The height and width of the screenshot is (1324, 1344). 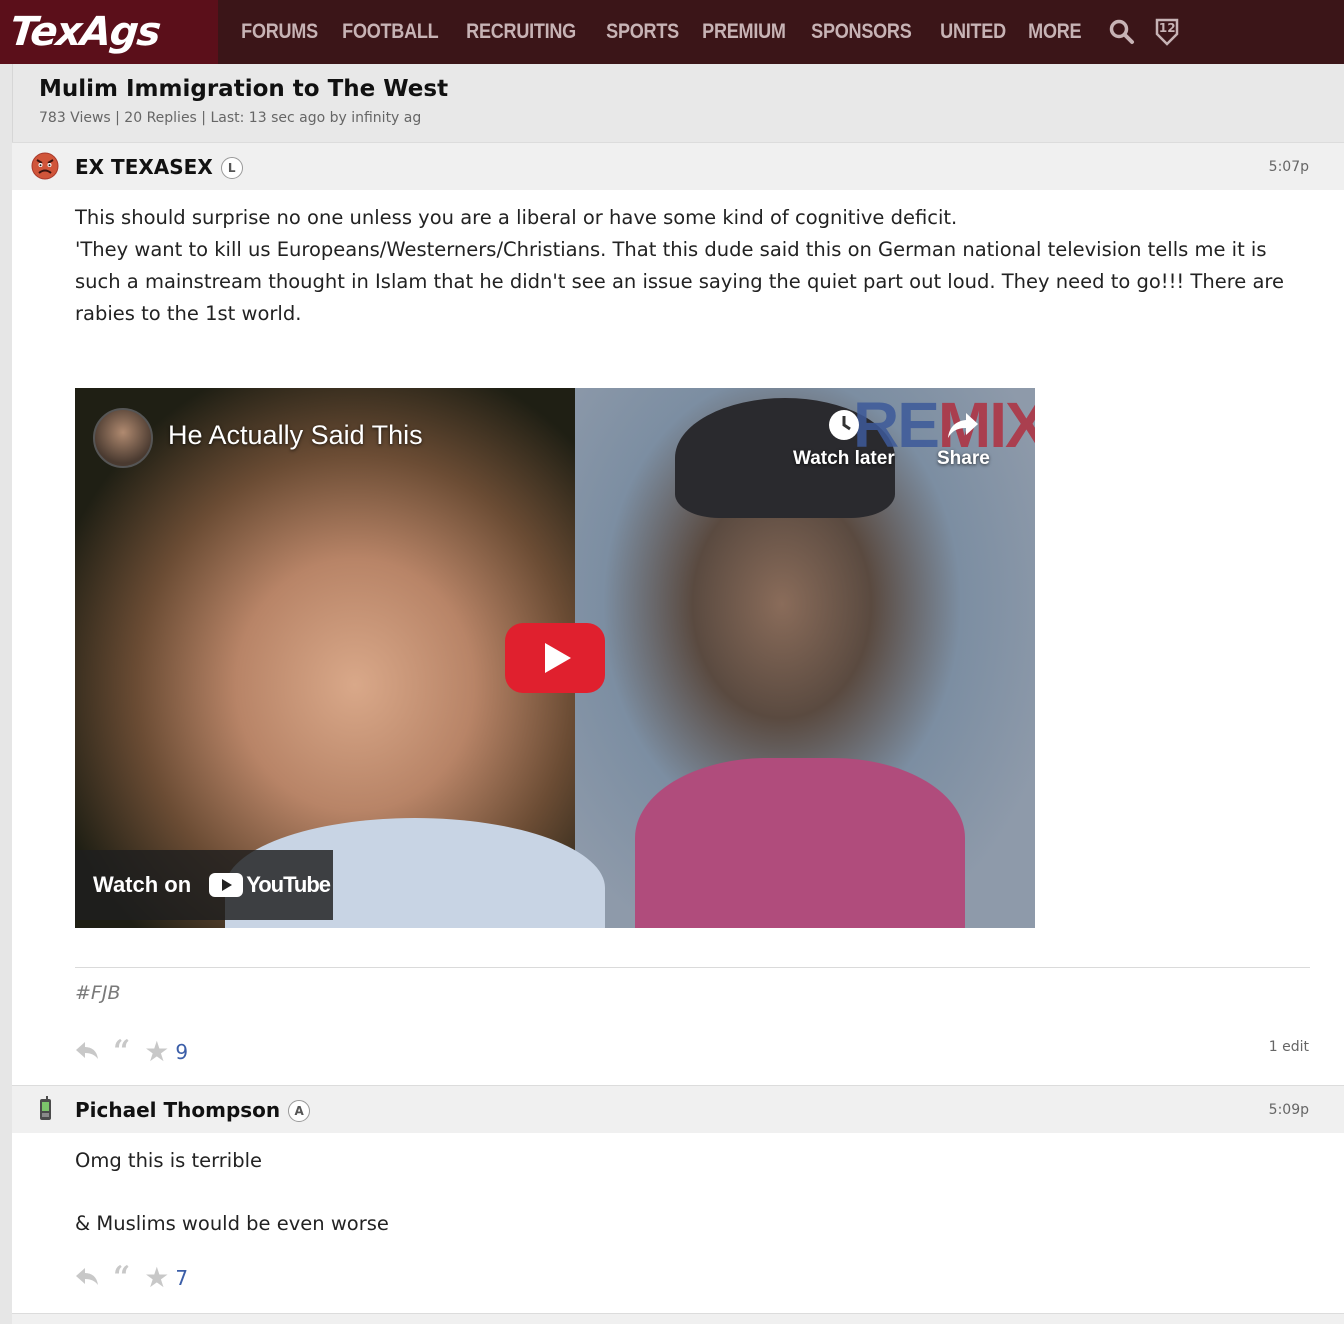 I want to click on post-header: Pichael Thompson A 5:09p, so click(x=678, y=1109).